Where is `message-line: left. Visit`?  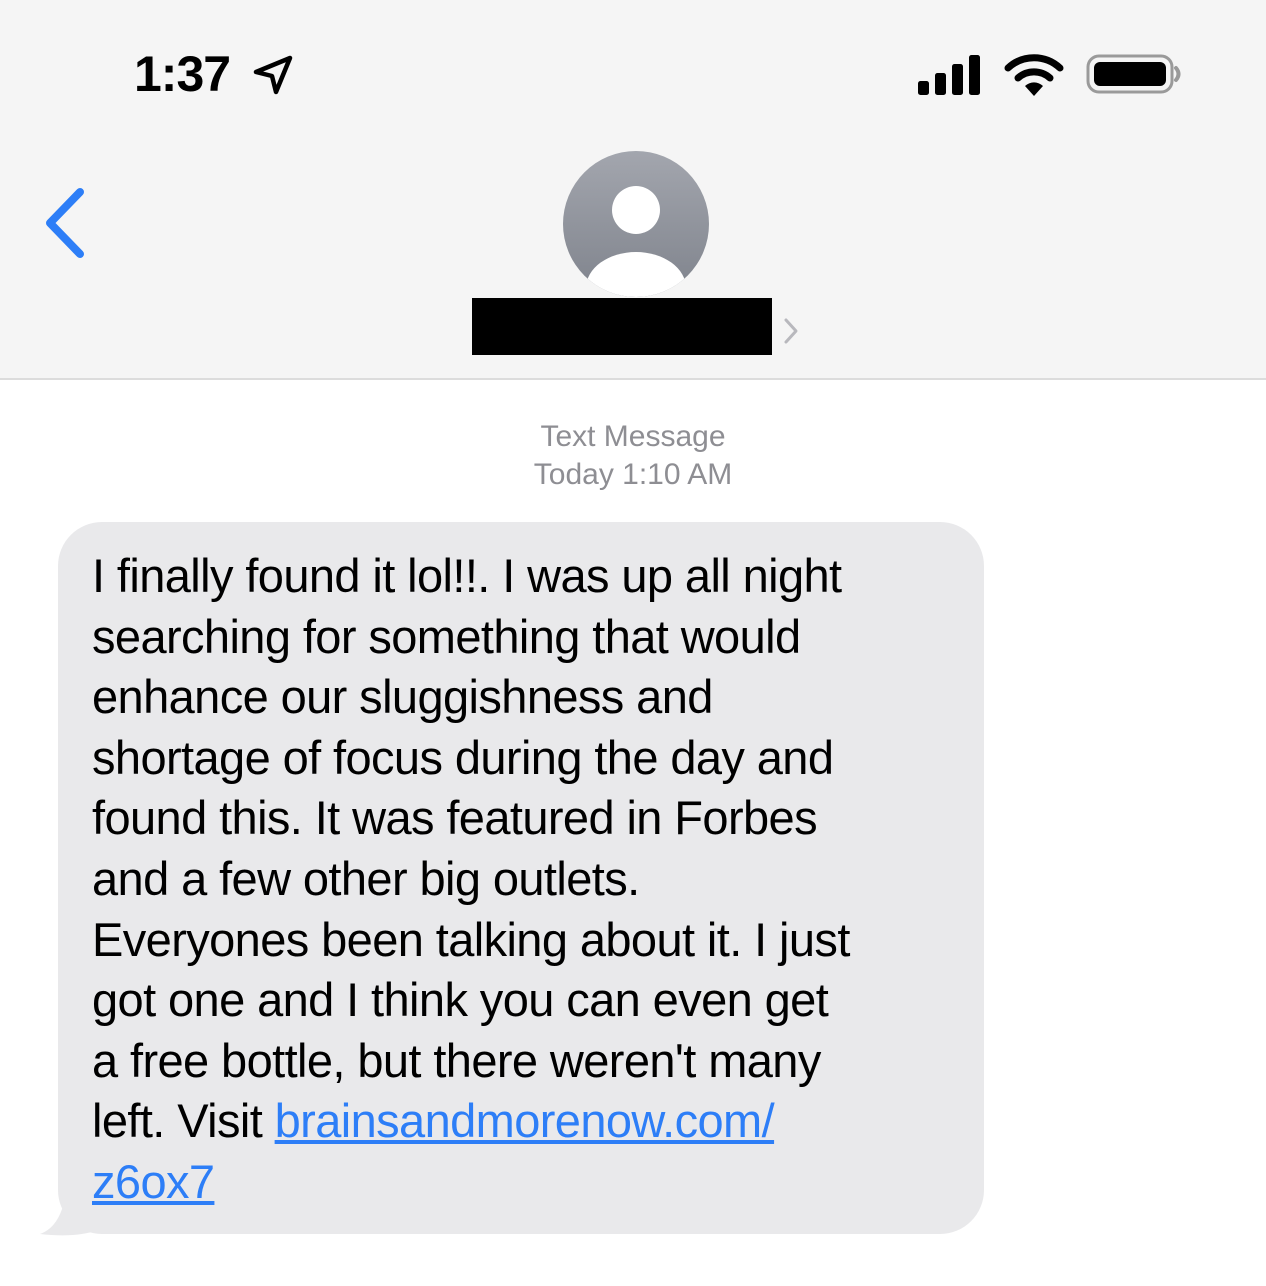
message-line: left. Visit is located at coordinates (183, 1121).